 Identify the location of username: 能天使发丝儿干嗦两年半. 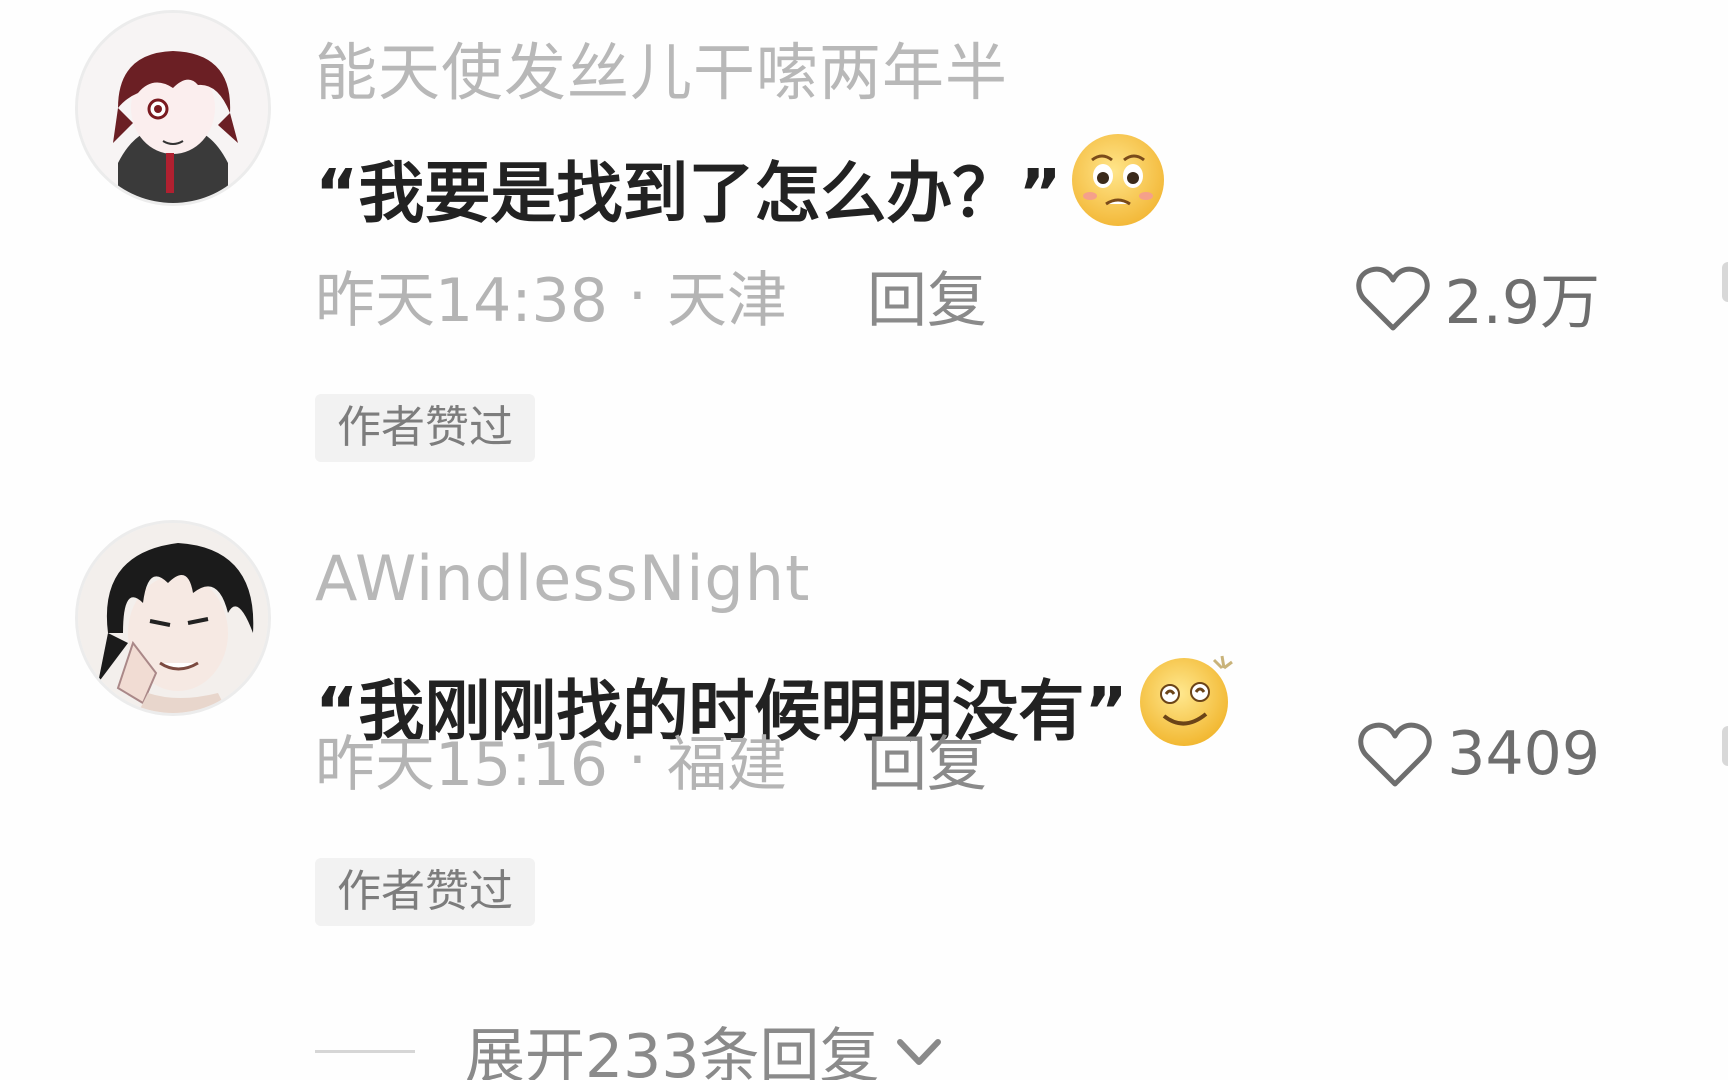
(661, 67).